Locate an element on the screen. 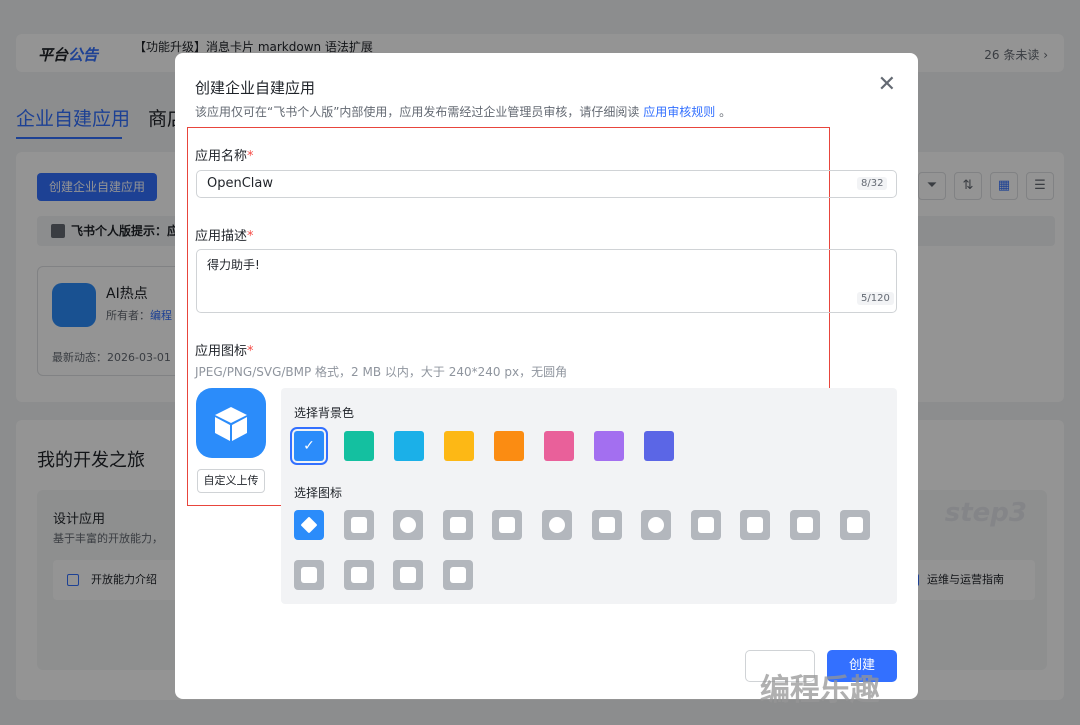 This screenshot has width=1080, height=725. chart-icon is located at coordinates (457, 525).